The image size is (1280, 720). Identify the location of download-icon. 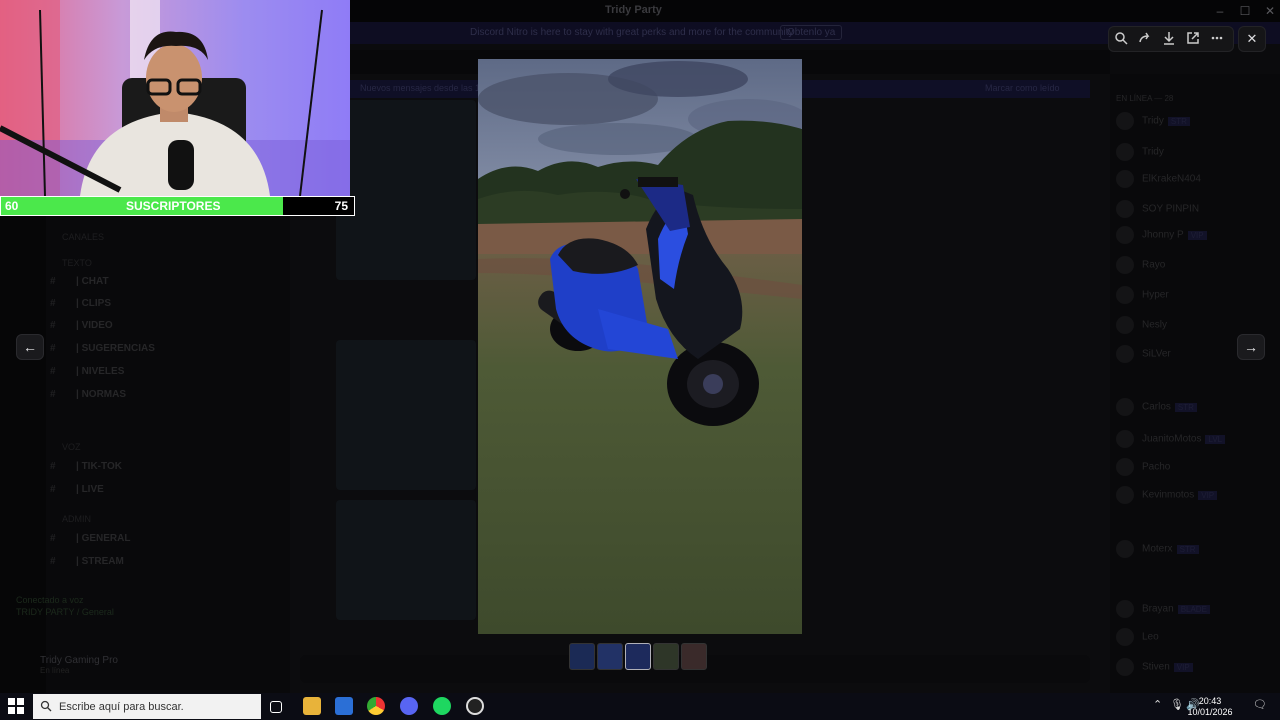
(1169, 39).